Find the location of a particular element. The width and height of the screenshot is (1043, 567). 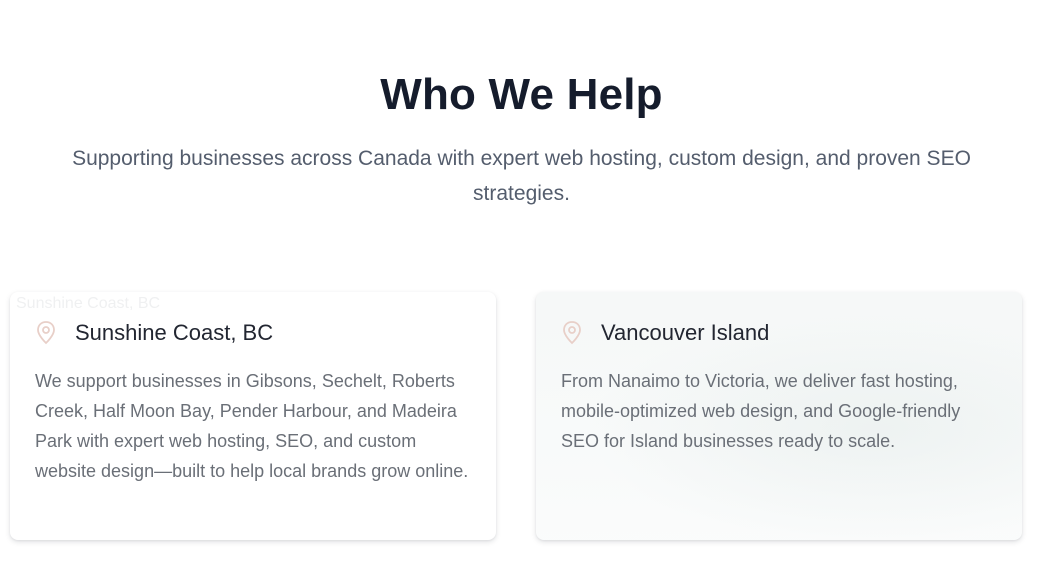

card-title: Vancouver Island is located at coordinates (685, 332).